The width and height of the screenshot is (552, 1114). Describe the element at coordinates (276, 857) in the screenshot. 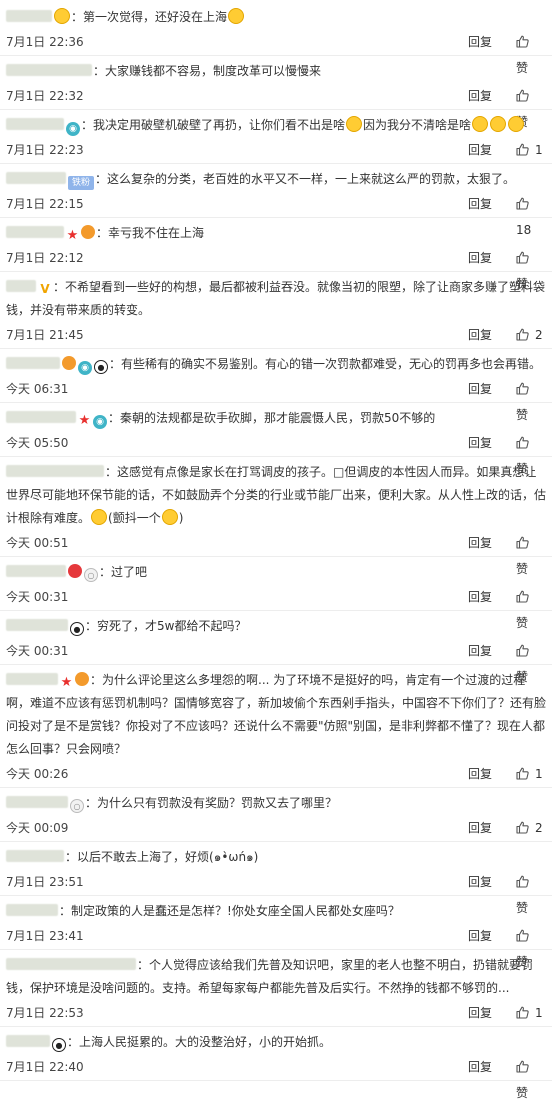

I see `comment-text: ：以后不敢去上海了，好烦(๑•̀ωń๑)` at that location.